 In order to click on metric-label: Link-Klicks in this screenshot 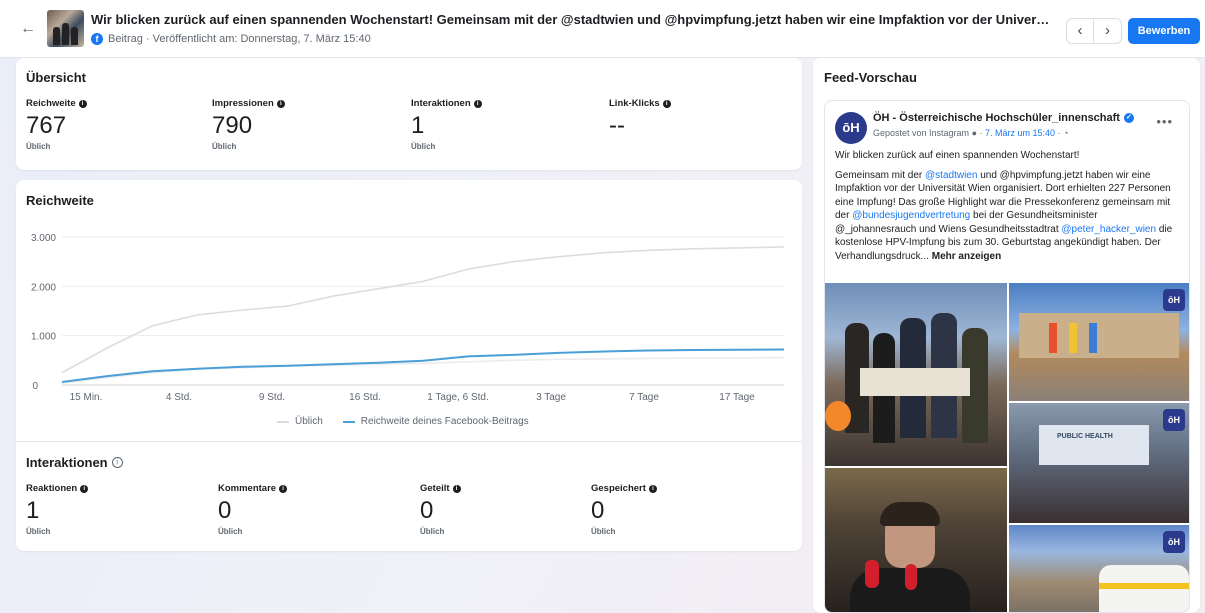, I will do `click(634, 103)`.